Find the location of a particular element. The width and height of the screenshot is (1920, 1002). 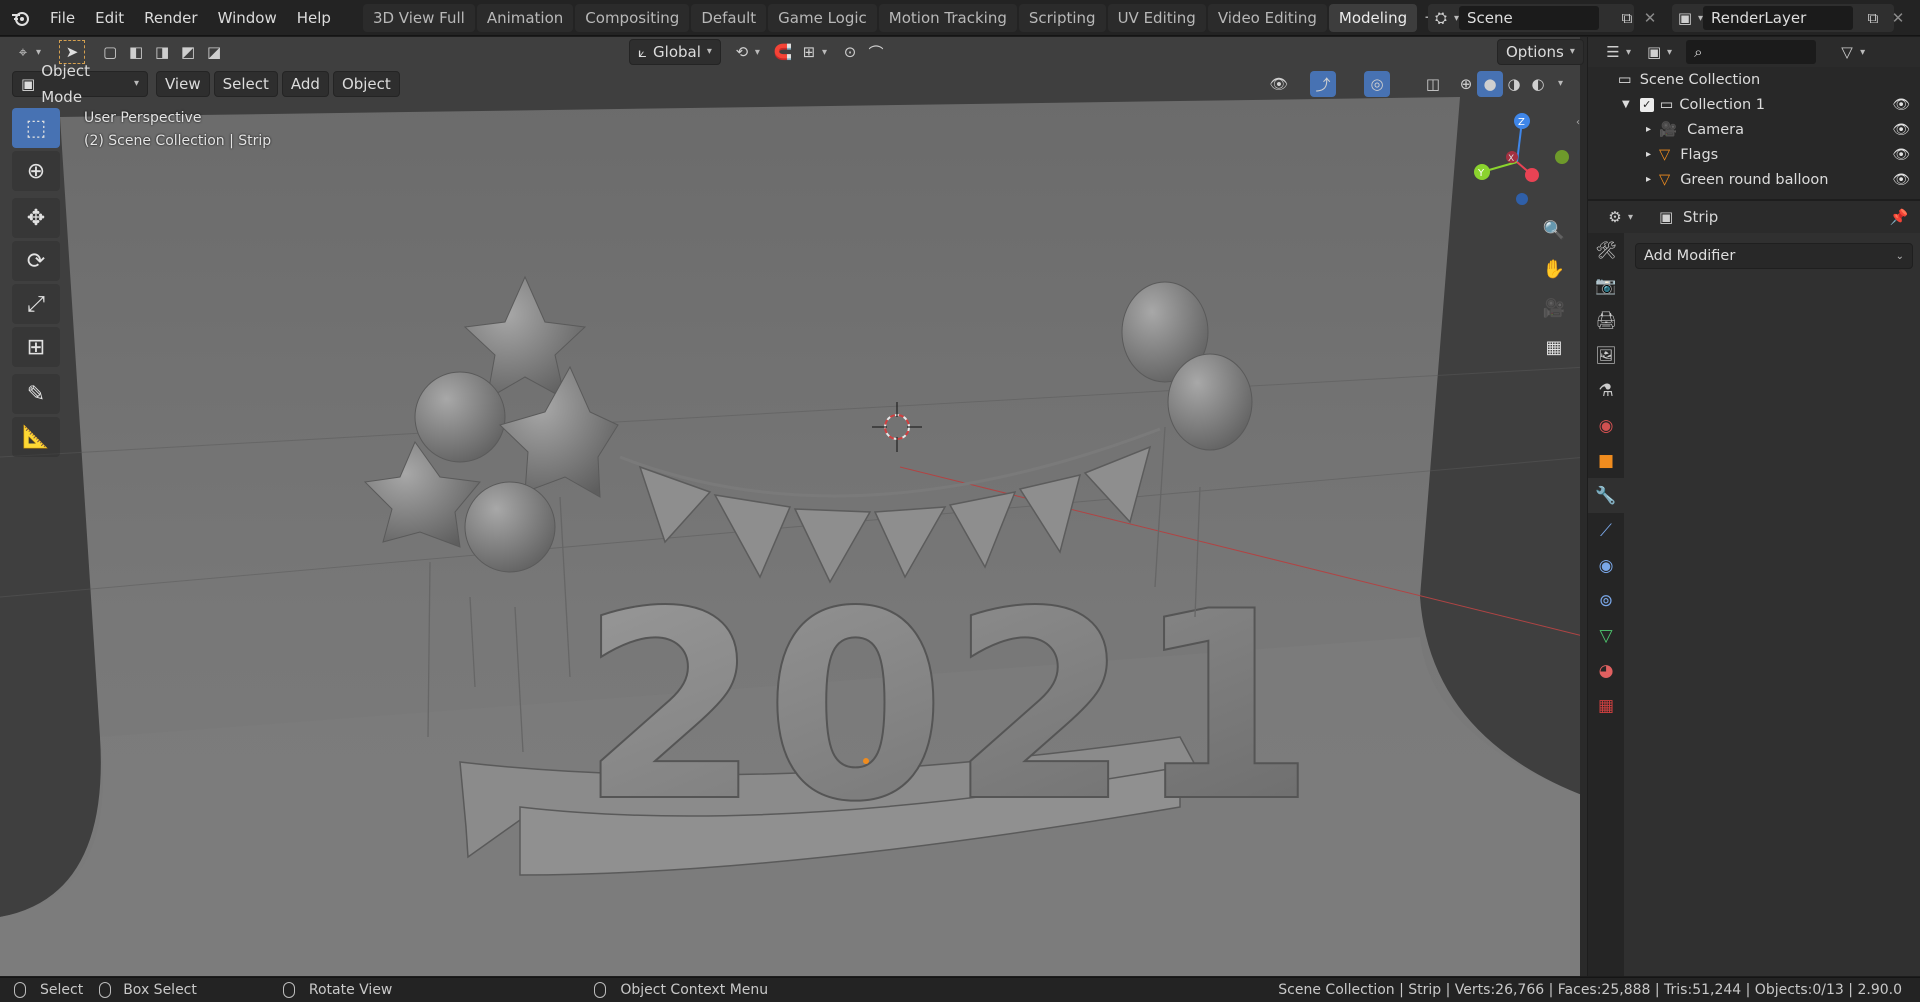

tab-compositing: Compositing is located at coordinates (632, 17).